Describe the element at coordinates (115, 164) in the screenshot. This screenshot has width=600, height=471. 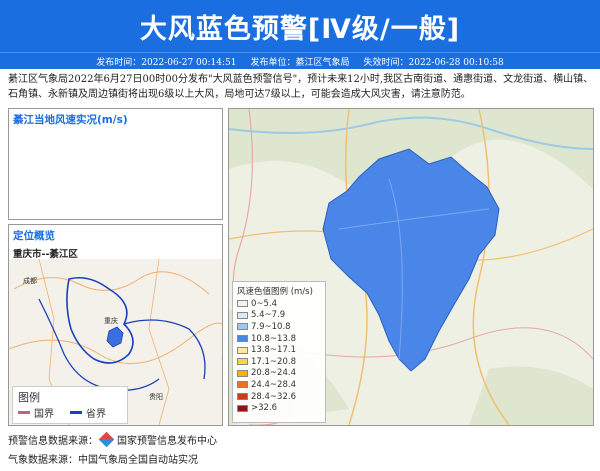
I see `wind-panel: 綦江当地风速实况(m/s)` at that location.